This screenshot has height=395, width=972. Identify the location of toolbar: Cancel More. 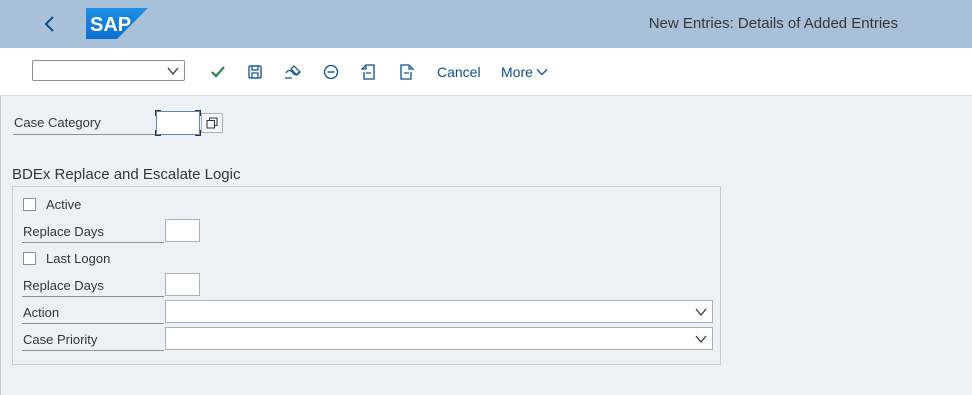
(486, 72).